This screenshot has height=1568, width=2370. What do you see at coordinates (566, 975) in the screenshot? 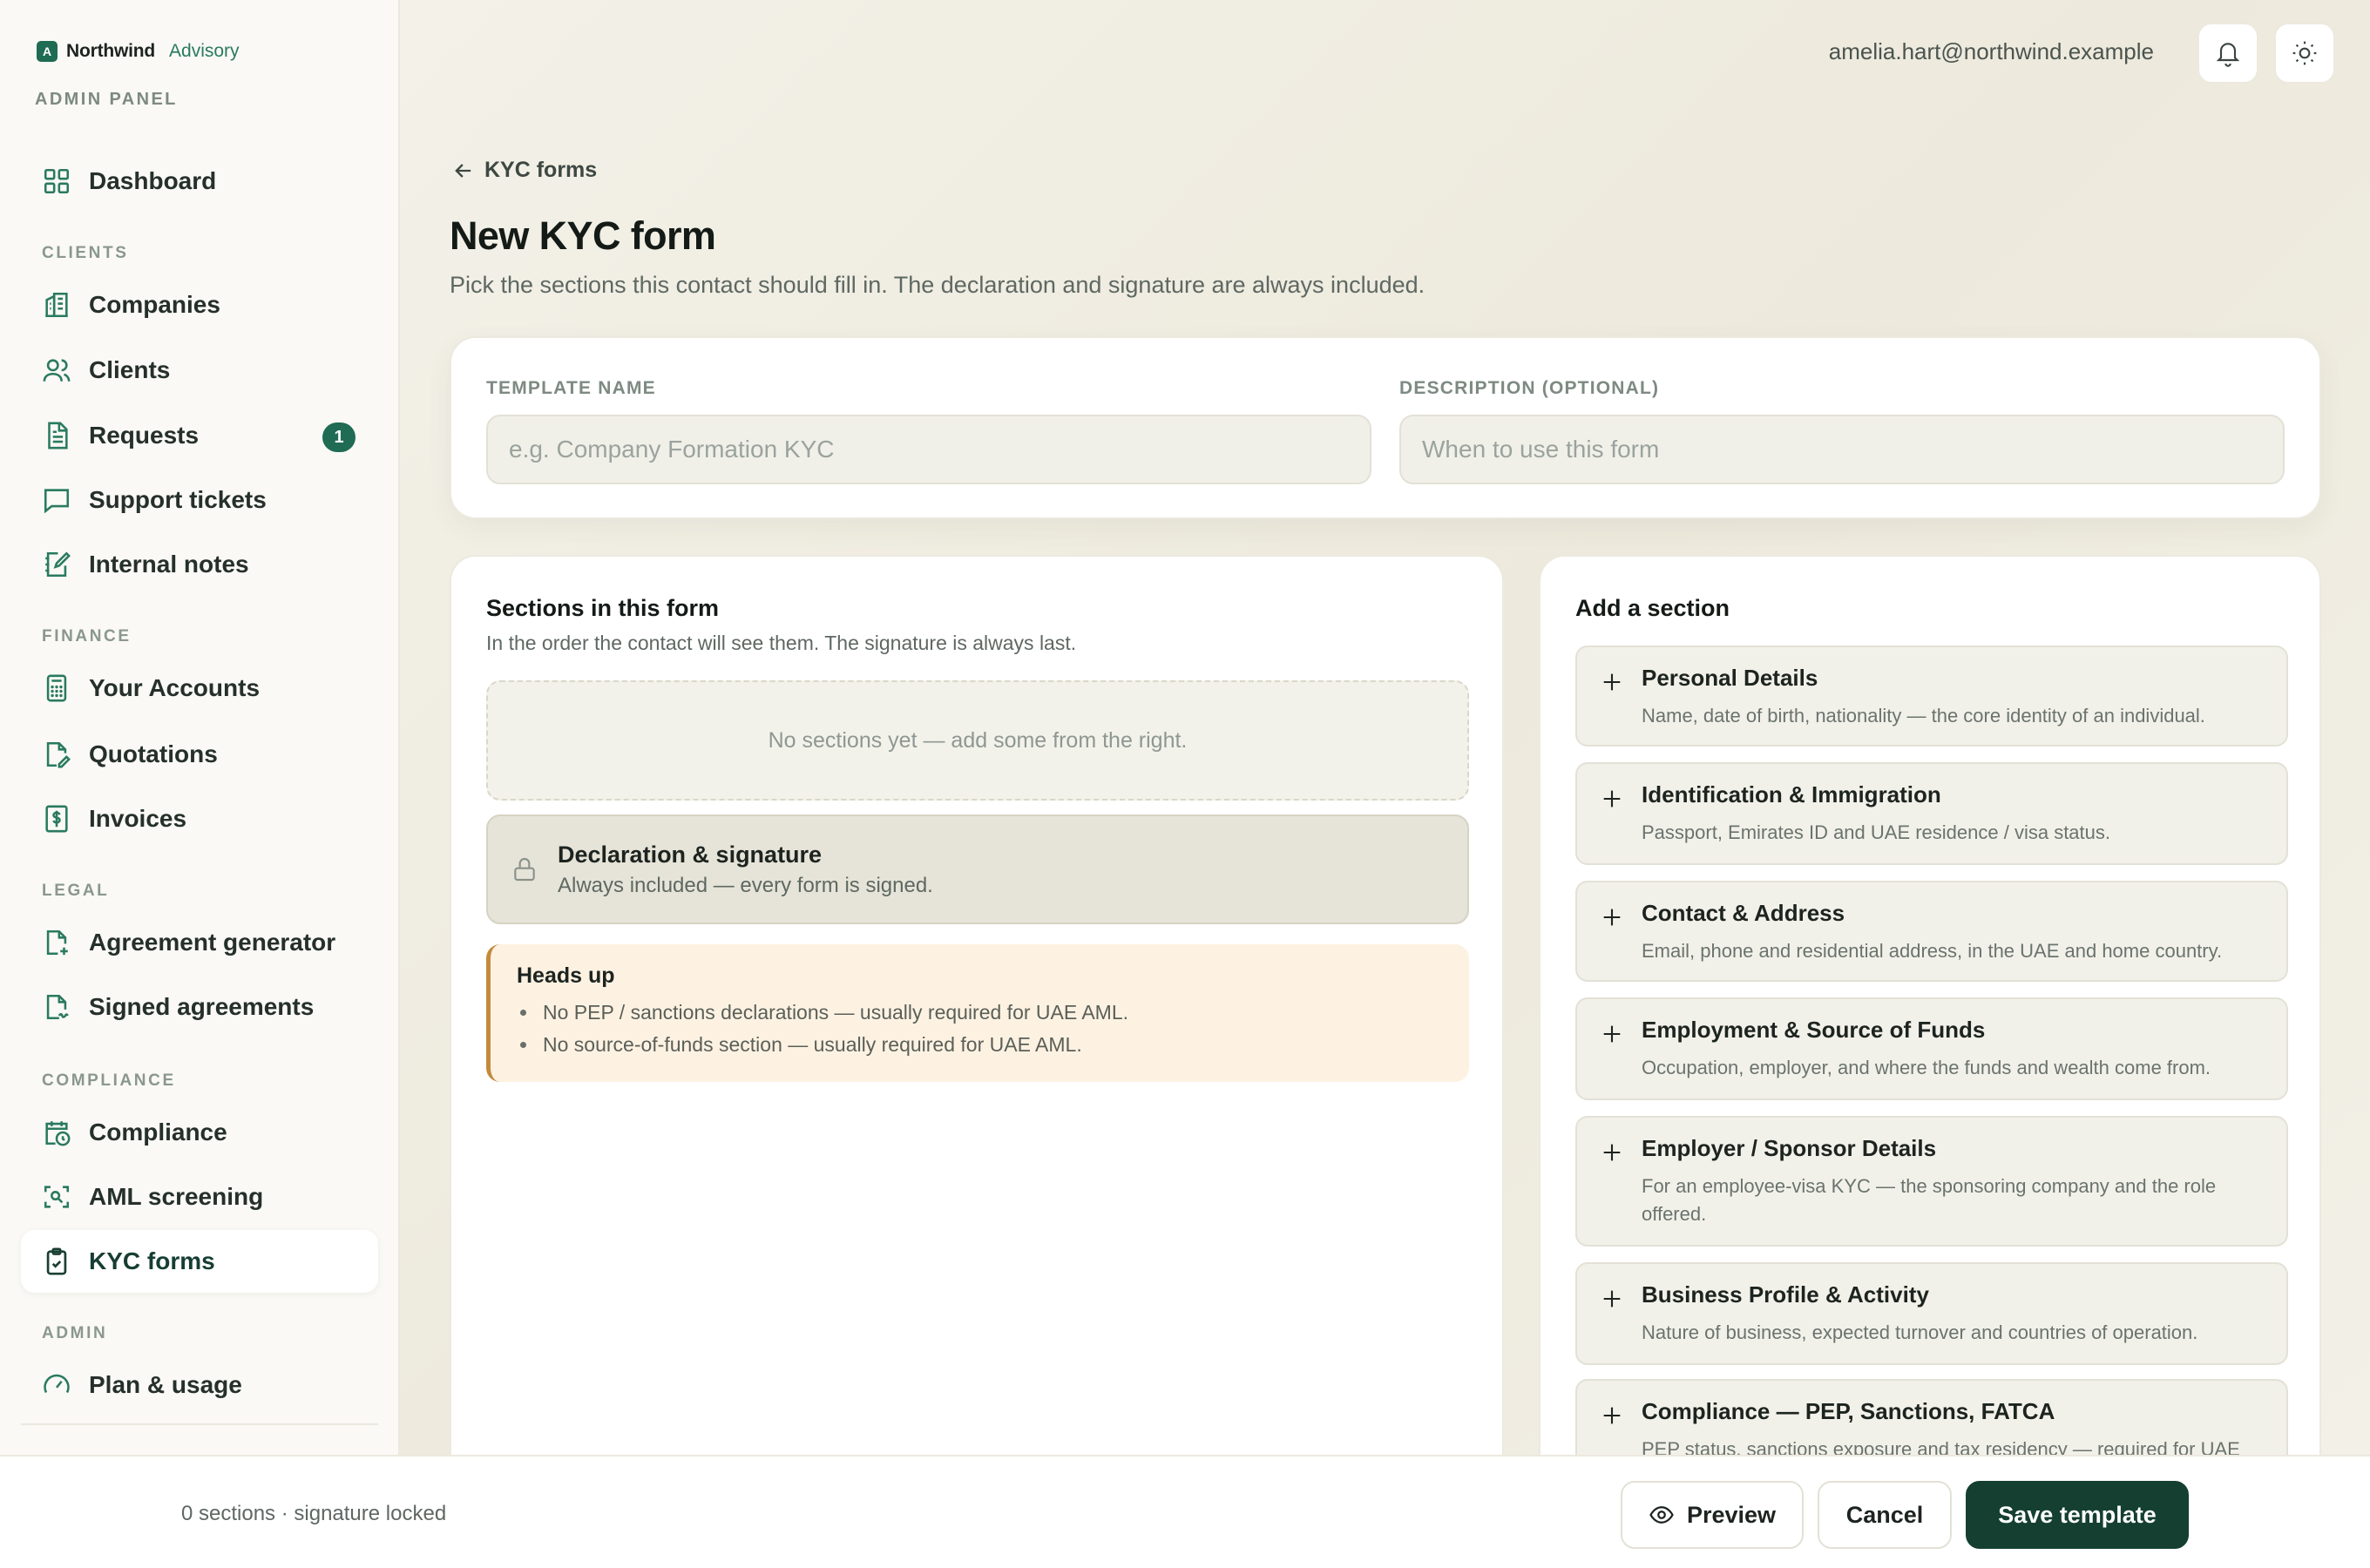
I see `heads-up-title: Heads up` at bounding box center [566, 975].